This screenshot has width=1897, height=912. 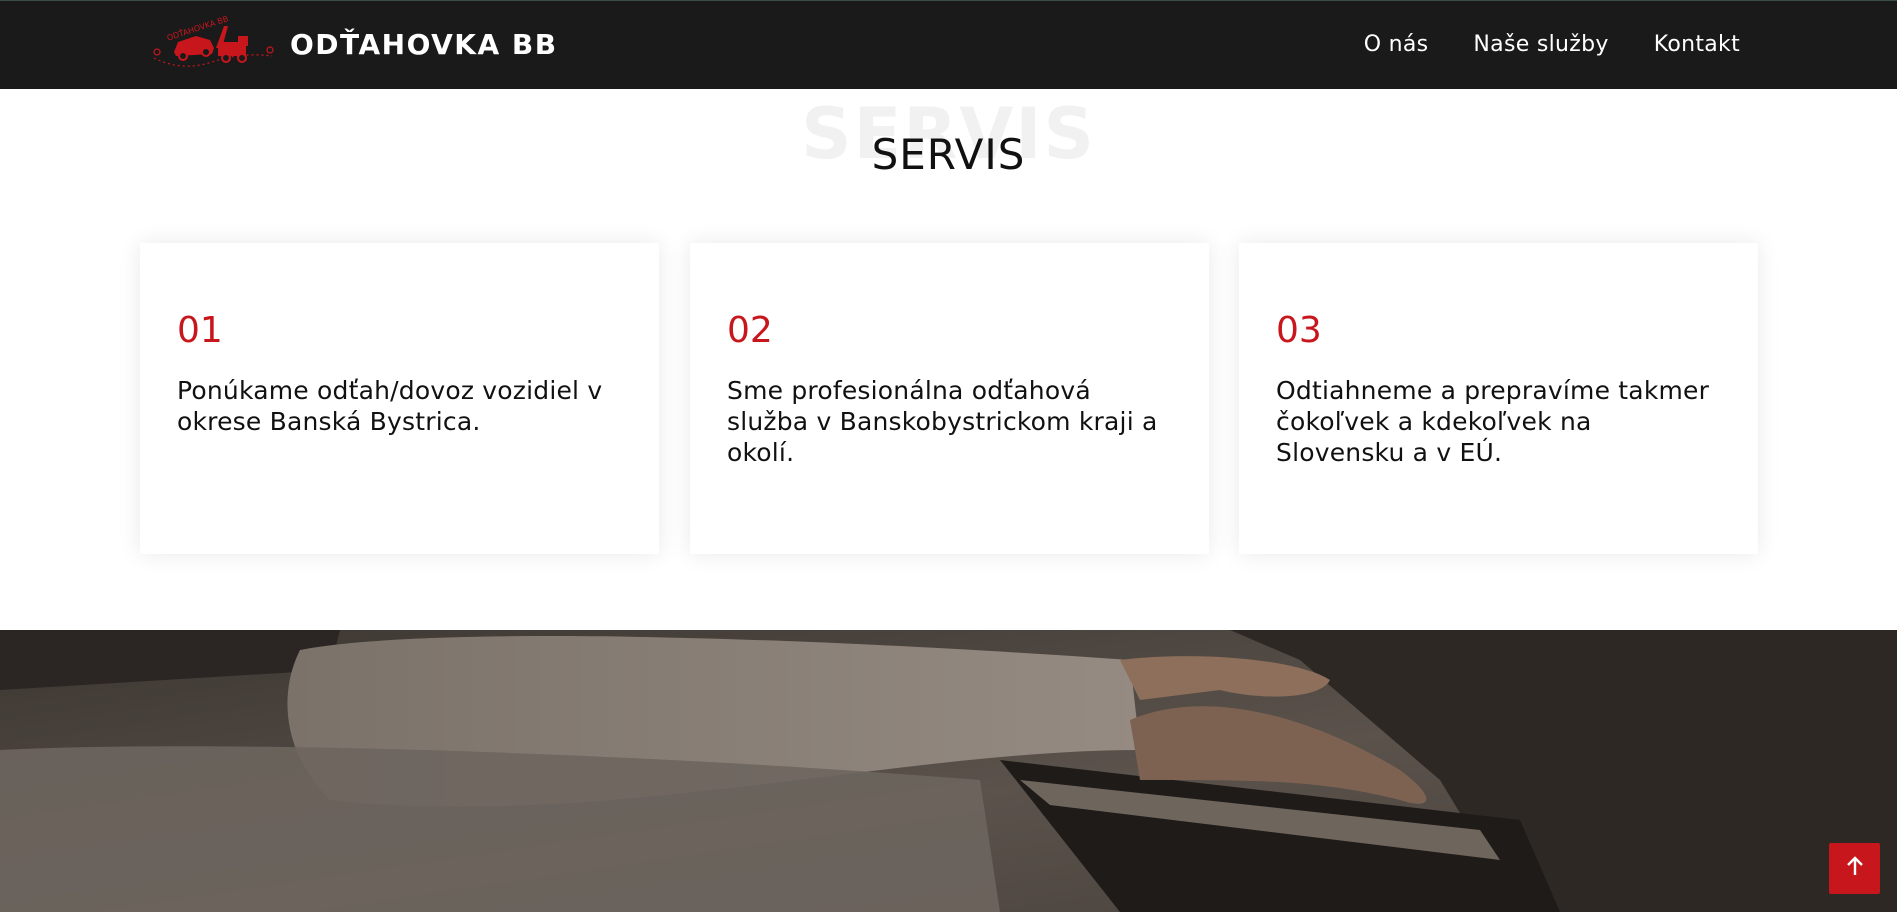 I want to click on back-to-top-button, so click(x=1854, y=868).